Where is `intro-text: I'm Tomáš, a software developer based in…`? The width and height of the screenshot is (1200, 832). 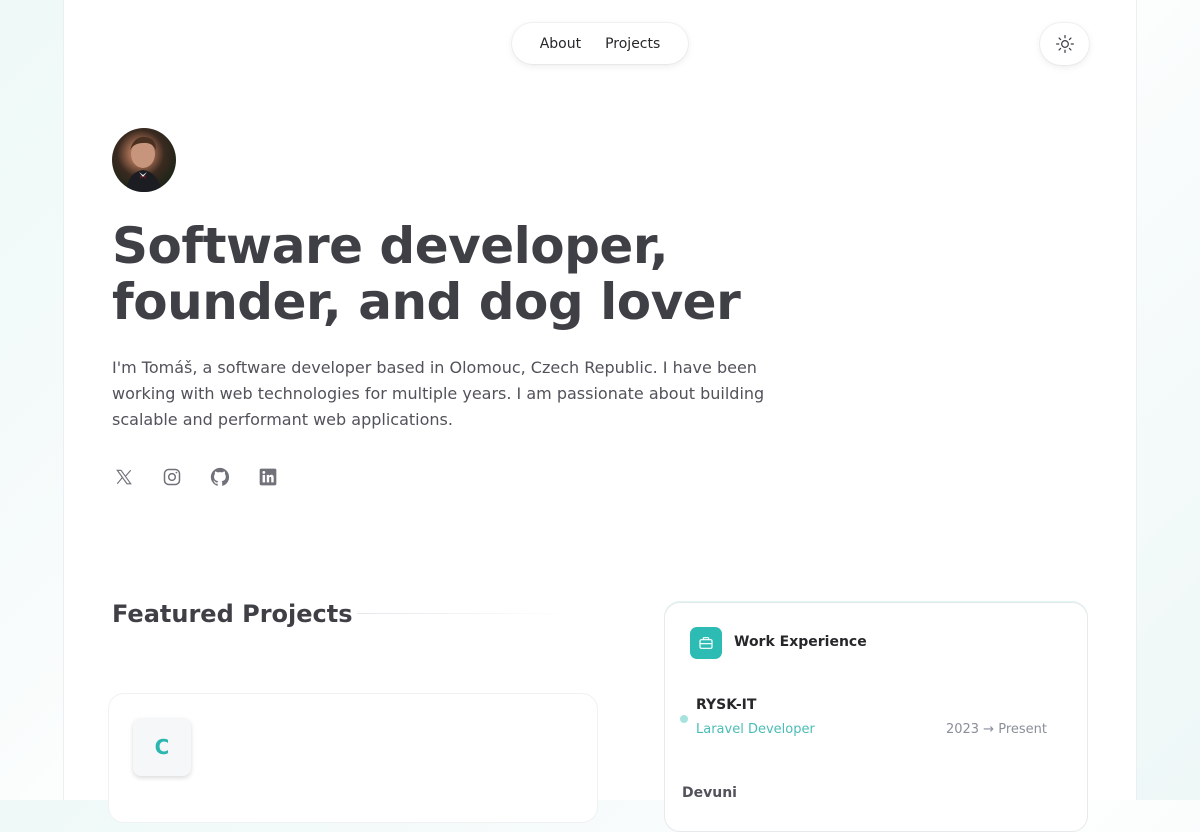
intro-text: I'm Tomáš, a software developer based in… is located at coordinates (438, 393).